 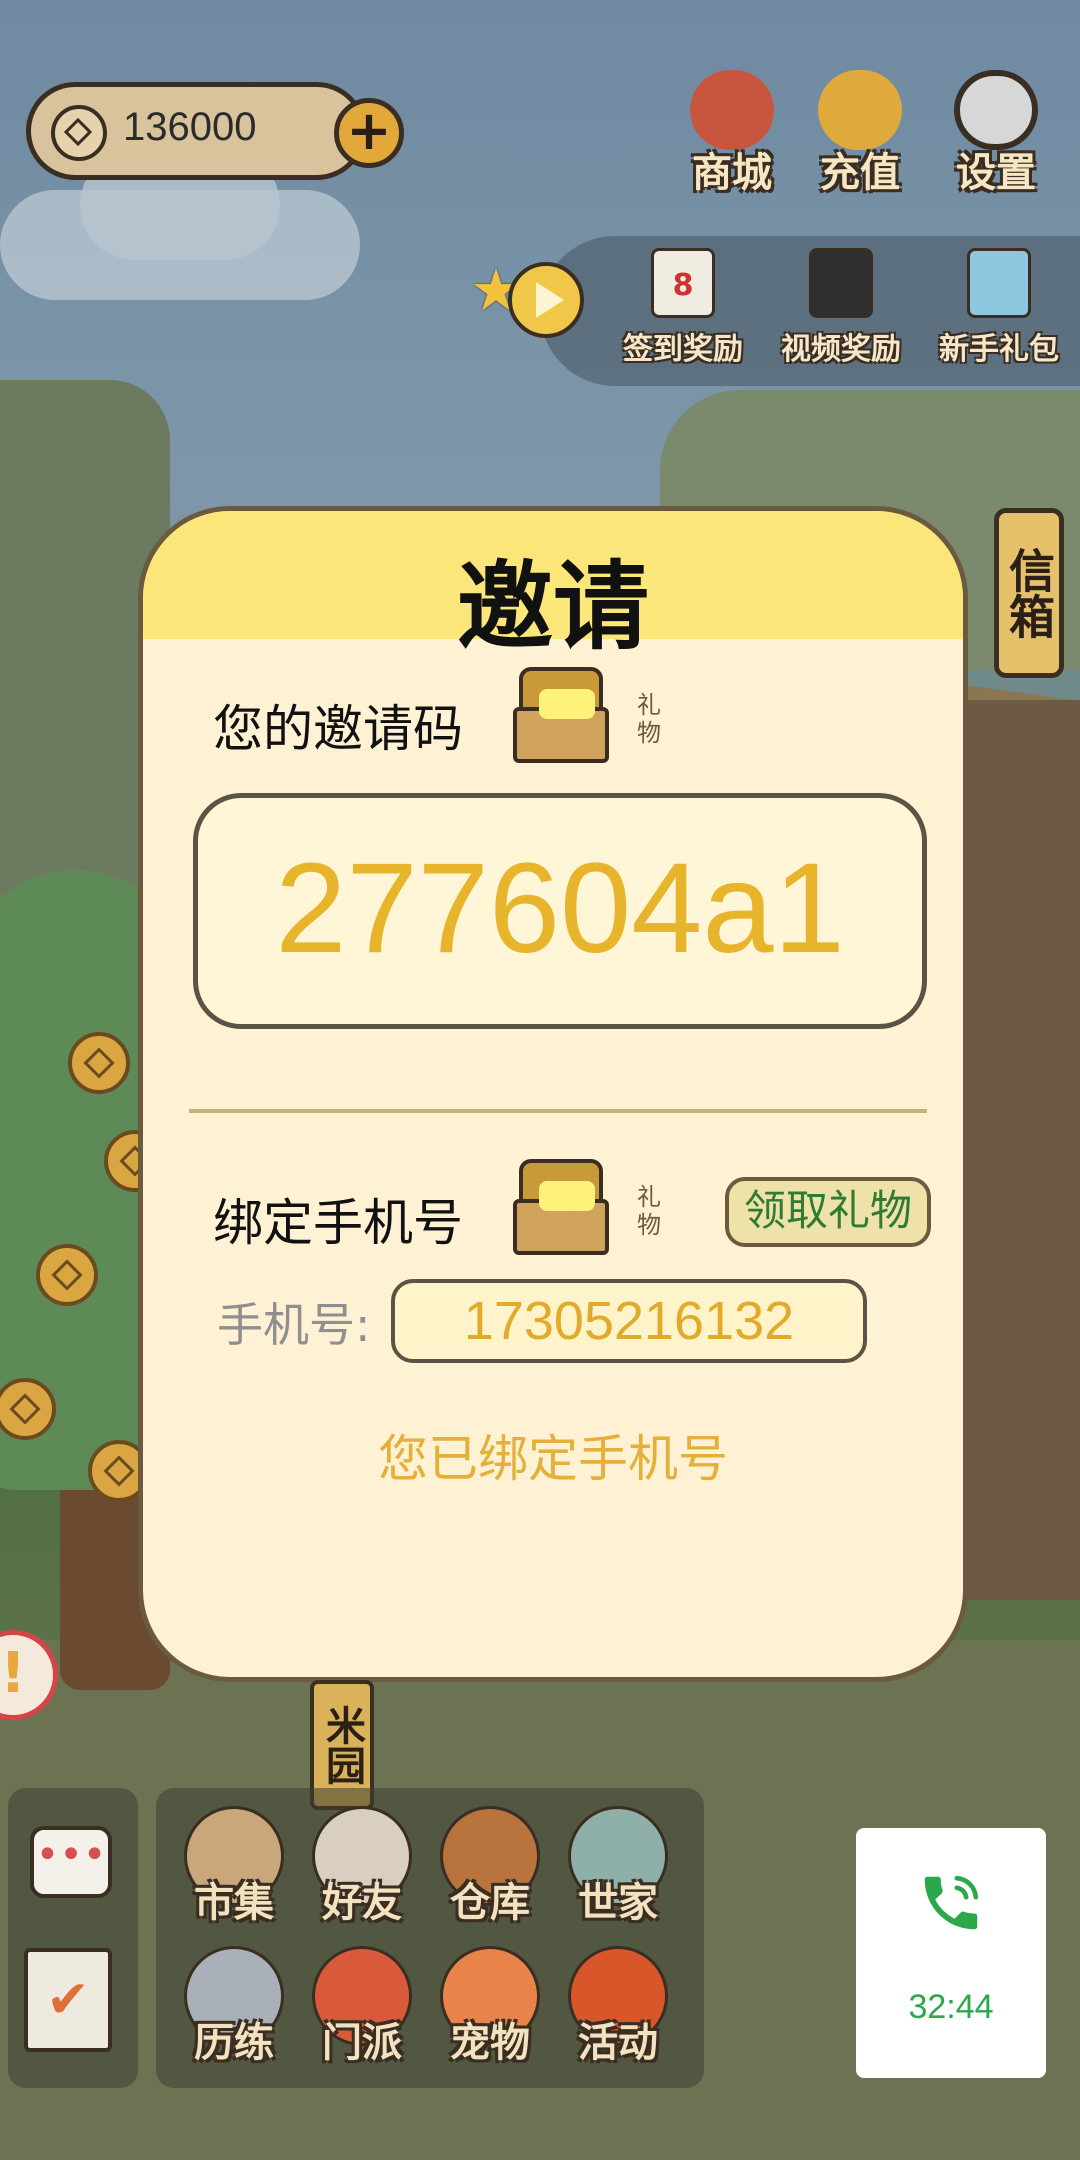 I want to click on settings-label: 设置, so click(x=996, y=173).